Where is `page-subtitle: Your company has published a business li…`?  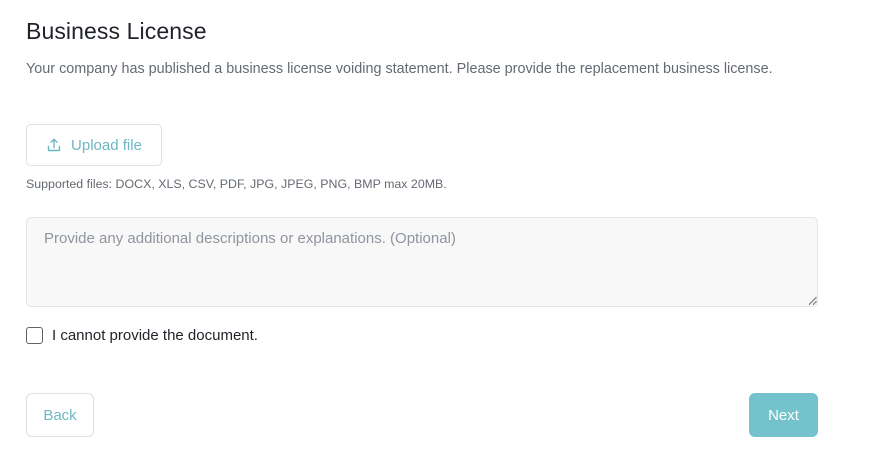
page-subtitle: Your company has published a business li… is located at coordinates (399, 69).